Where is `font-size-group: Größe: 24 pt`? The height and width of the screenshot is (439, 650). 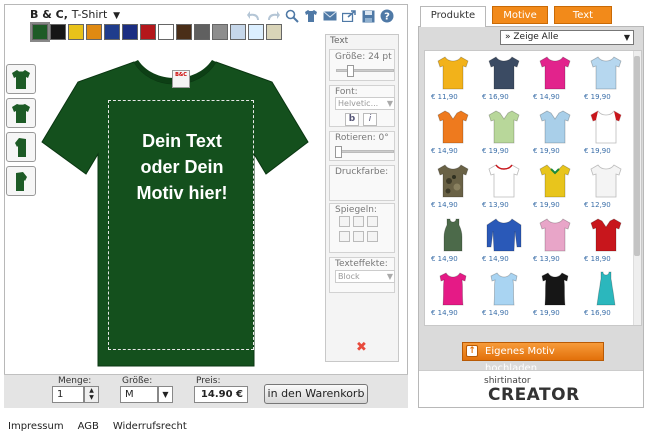 font-size-group: Größe: 24 pt is located at coordinates (362, 65).